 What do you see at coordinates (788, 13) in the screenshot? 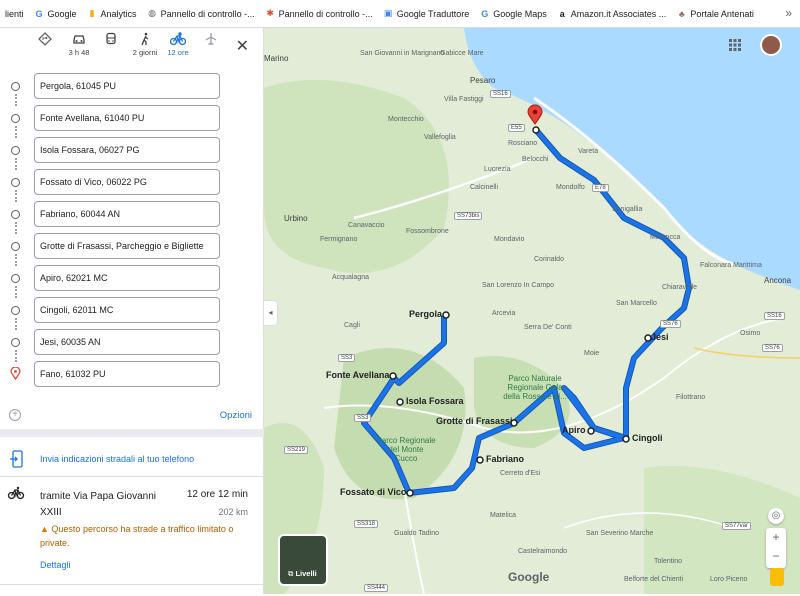
I see `bookmarks-overflow-icon: »` at bounding box center [788, 13].